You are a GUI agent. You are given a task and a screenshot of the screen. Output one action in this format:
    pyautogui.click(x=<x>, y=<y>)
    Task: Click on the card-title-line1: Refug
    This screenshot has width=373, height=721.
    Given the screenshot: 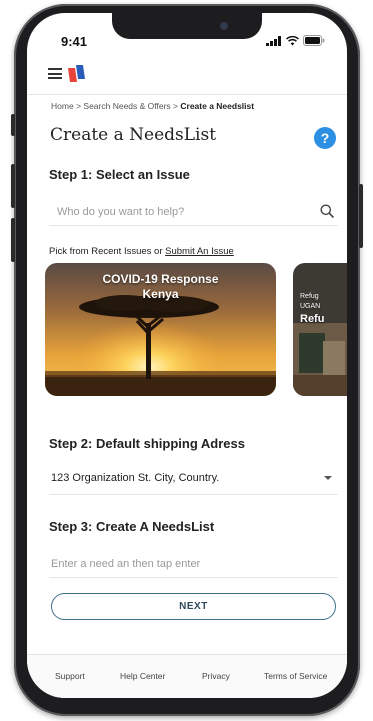 What is the action you would take?
    pyautogui.click(x=309, y=296)
    